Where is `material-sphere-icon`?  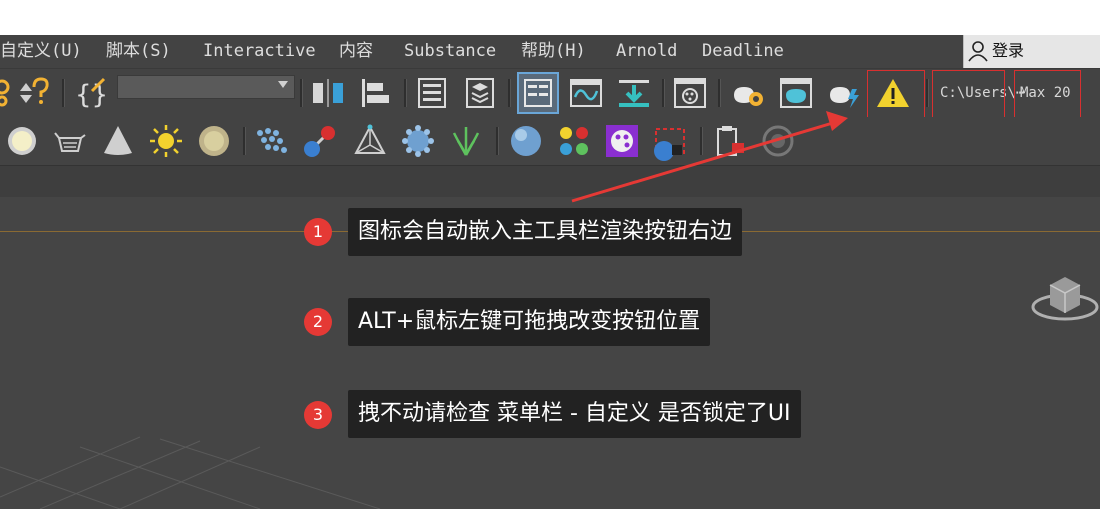 material-sphere-icon is located at coordinates (526, 141).